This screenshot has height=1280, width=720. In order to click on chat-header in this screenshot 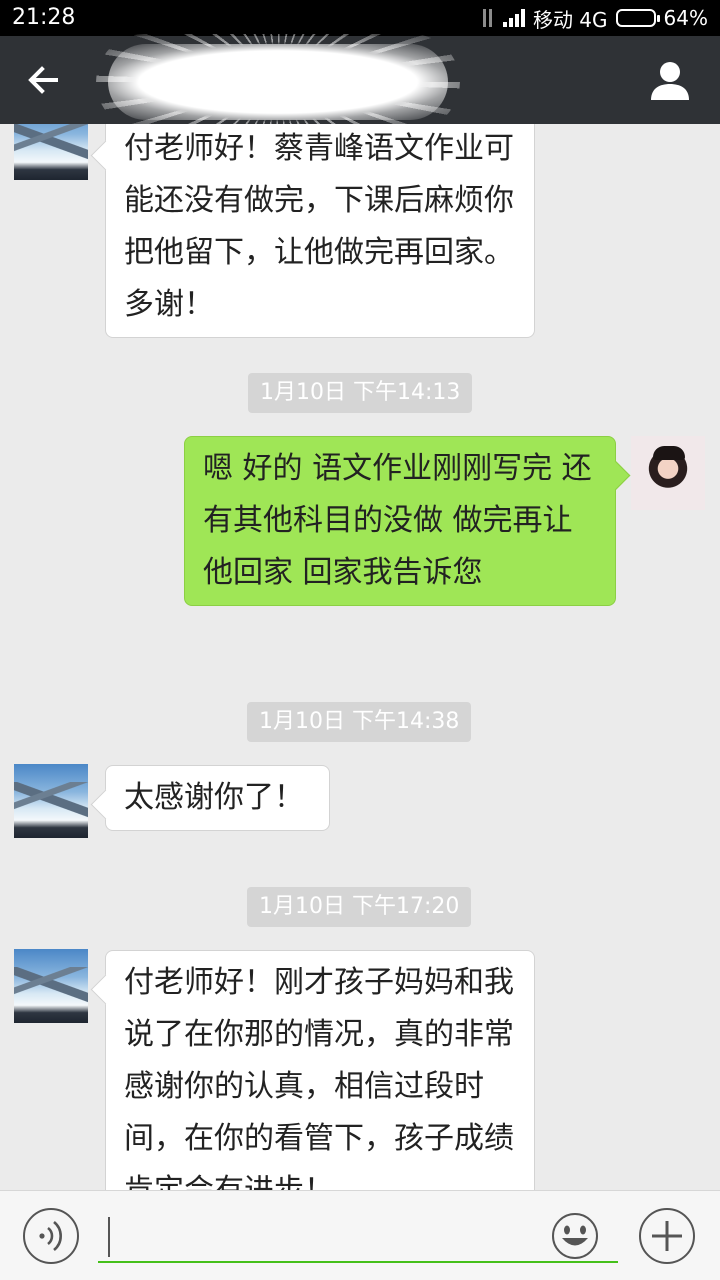, I will do `click(360, 80)`.